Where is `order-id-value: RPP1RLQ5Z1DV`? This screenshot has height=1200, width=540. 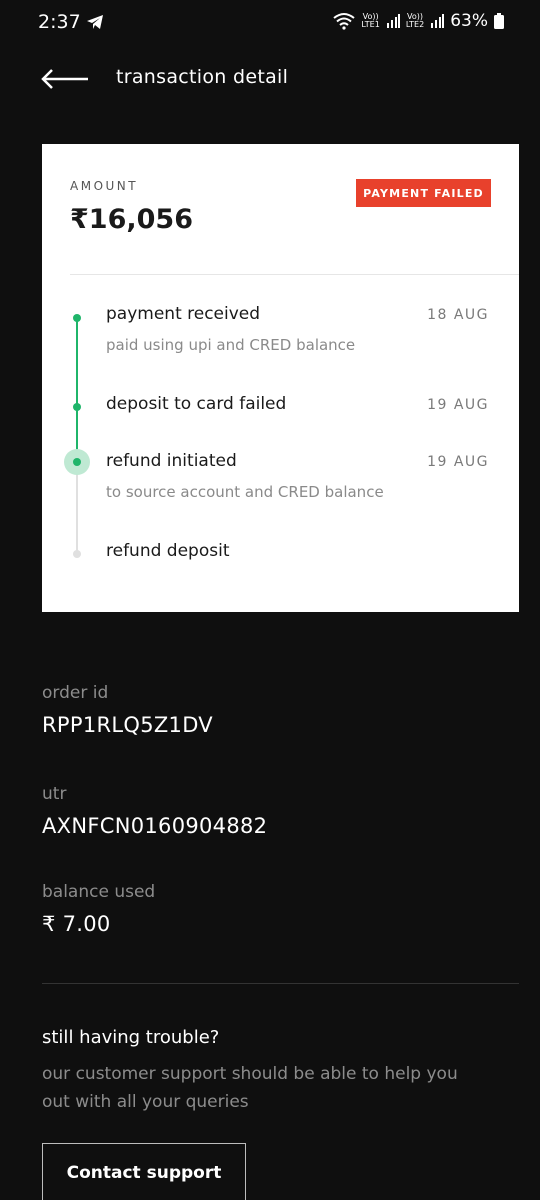
order-id-value: RPP1RLQ5Z1DV is located at coordinates (127, 725).